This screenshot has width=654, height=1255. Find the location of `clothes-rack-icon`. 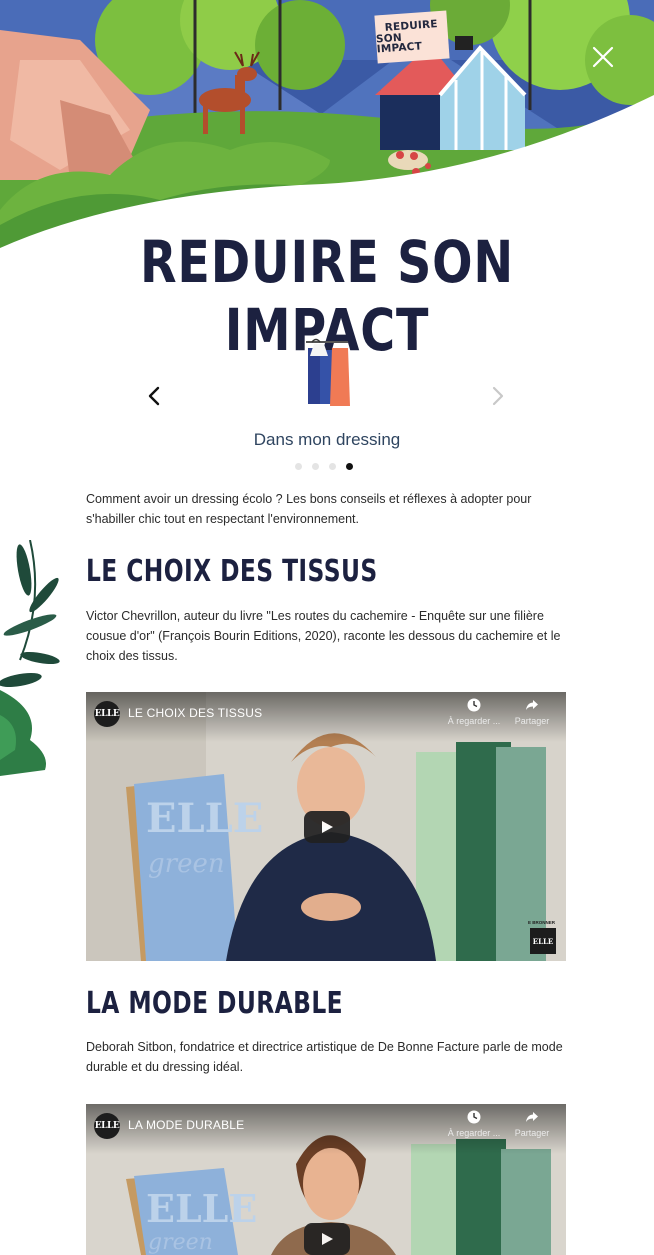

clothes-rack-icon is located at coordinates (328, 372).